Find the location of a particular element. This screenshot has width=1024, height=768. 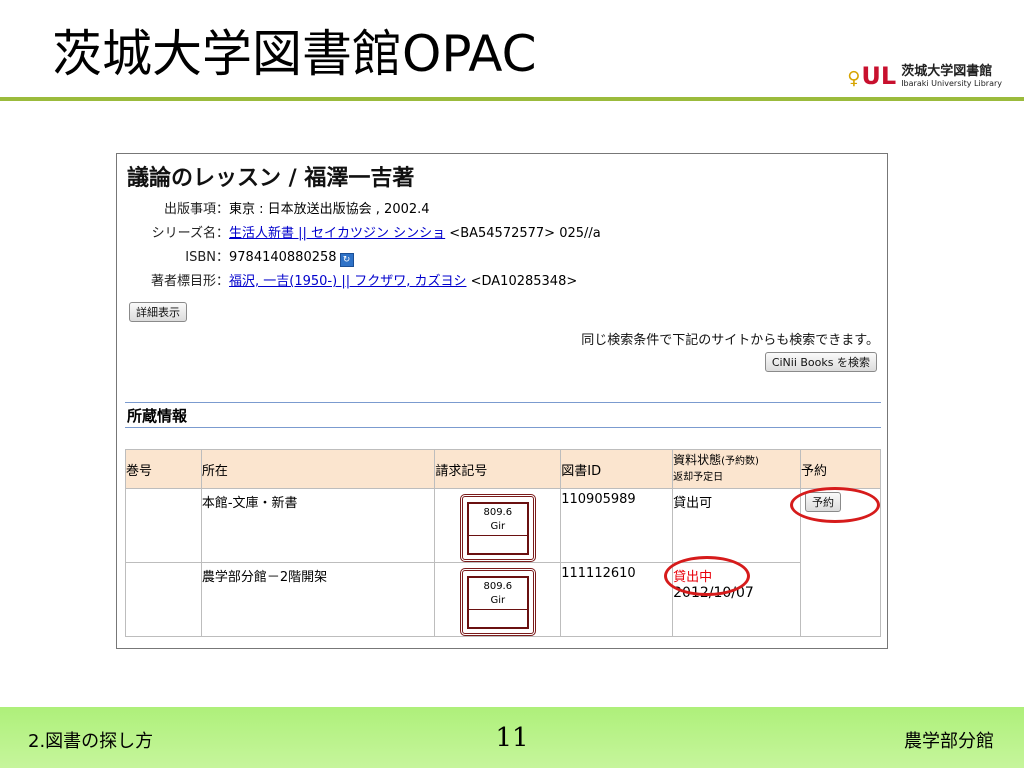

col-status-count: (予約数) is located at coordinates (740, 461).